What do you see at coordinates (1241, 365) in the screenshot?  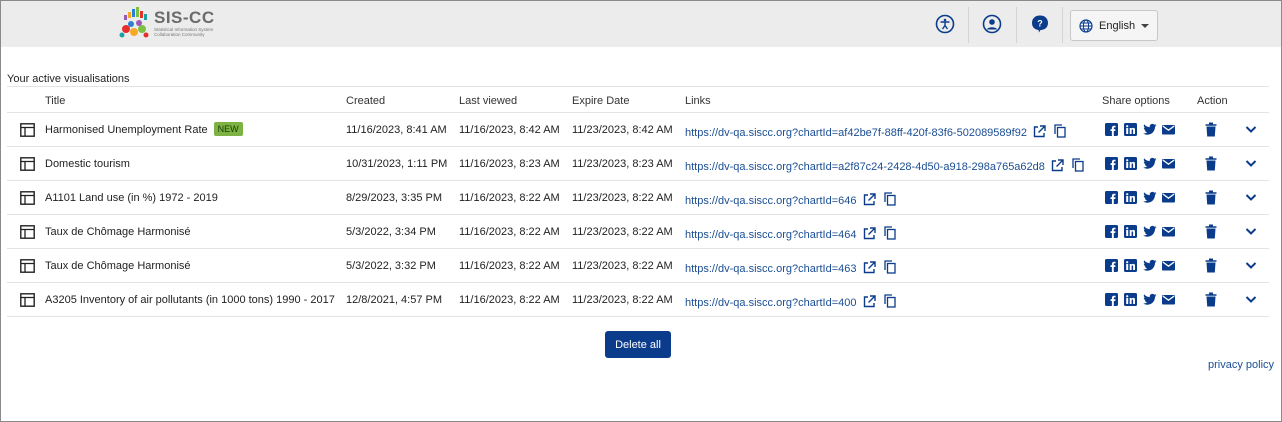 I see `privacy-policy-link: privacy policy` at bounding box center [1241, 365].